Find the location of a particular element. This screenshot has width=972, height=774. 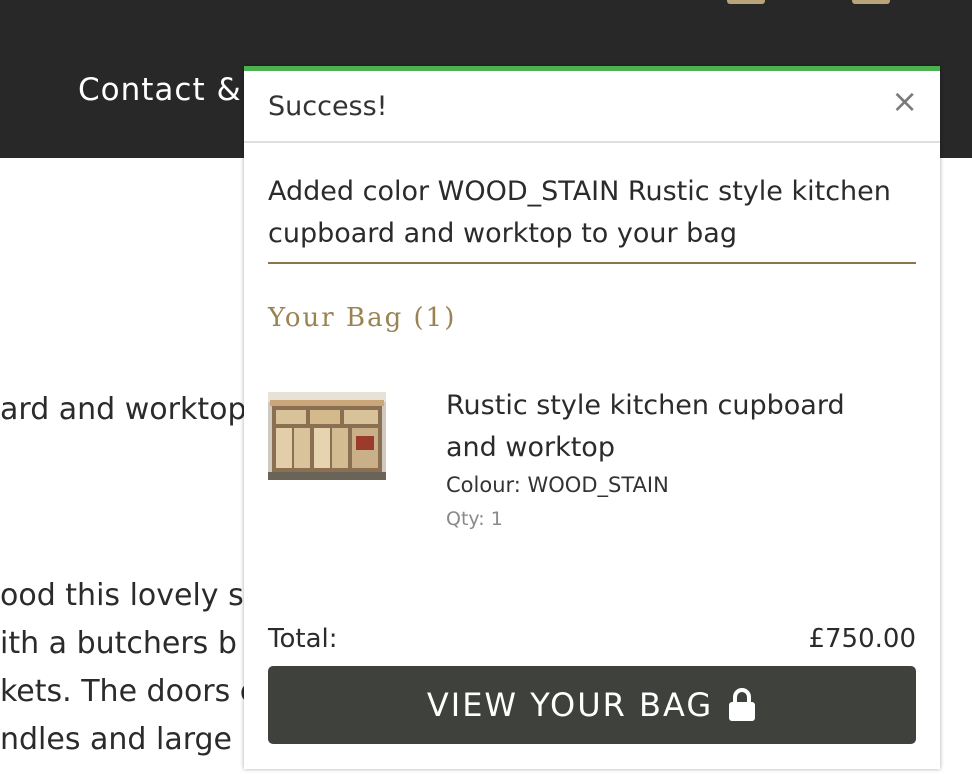

view-bag-button: VIEW YOUR BAG is located at coordinates (592, 705).